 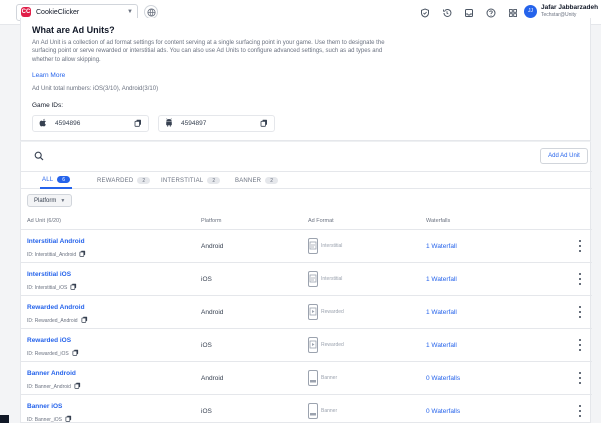 What do you see at coordinates (115, 180) in the screenshot?
I see `tab-label: REWARDED` at bounding box center [115, 180].